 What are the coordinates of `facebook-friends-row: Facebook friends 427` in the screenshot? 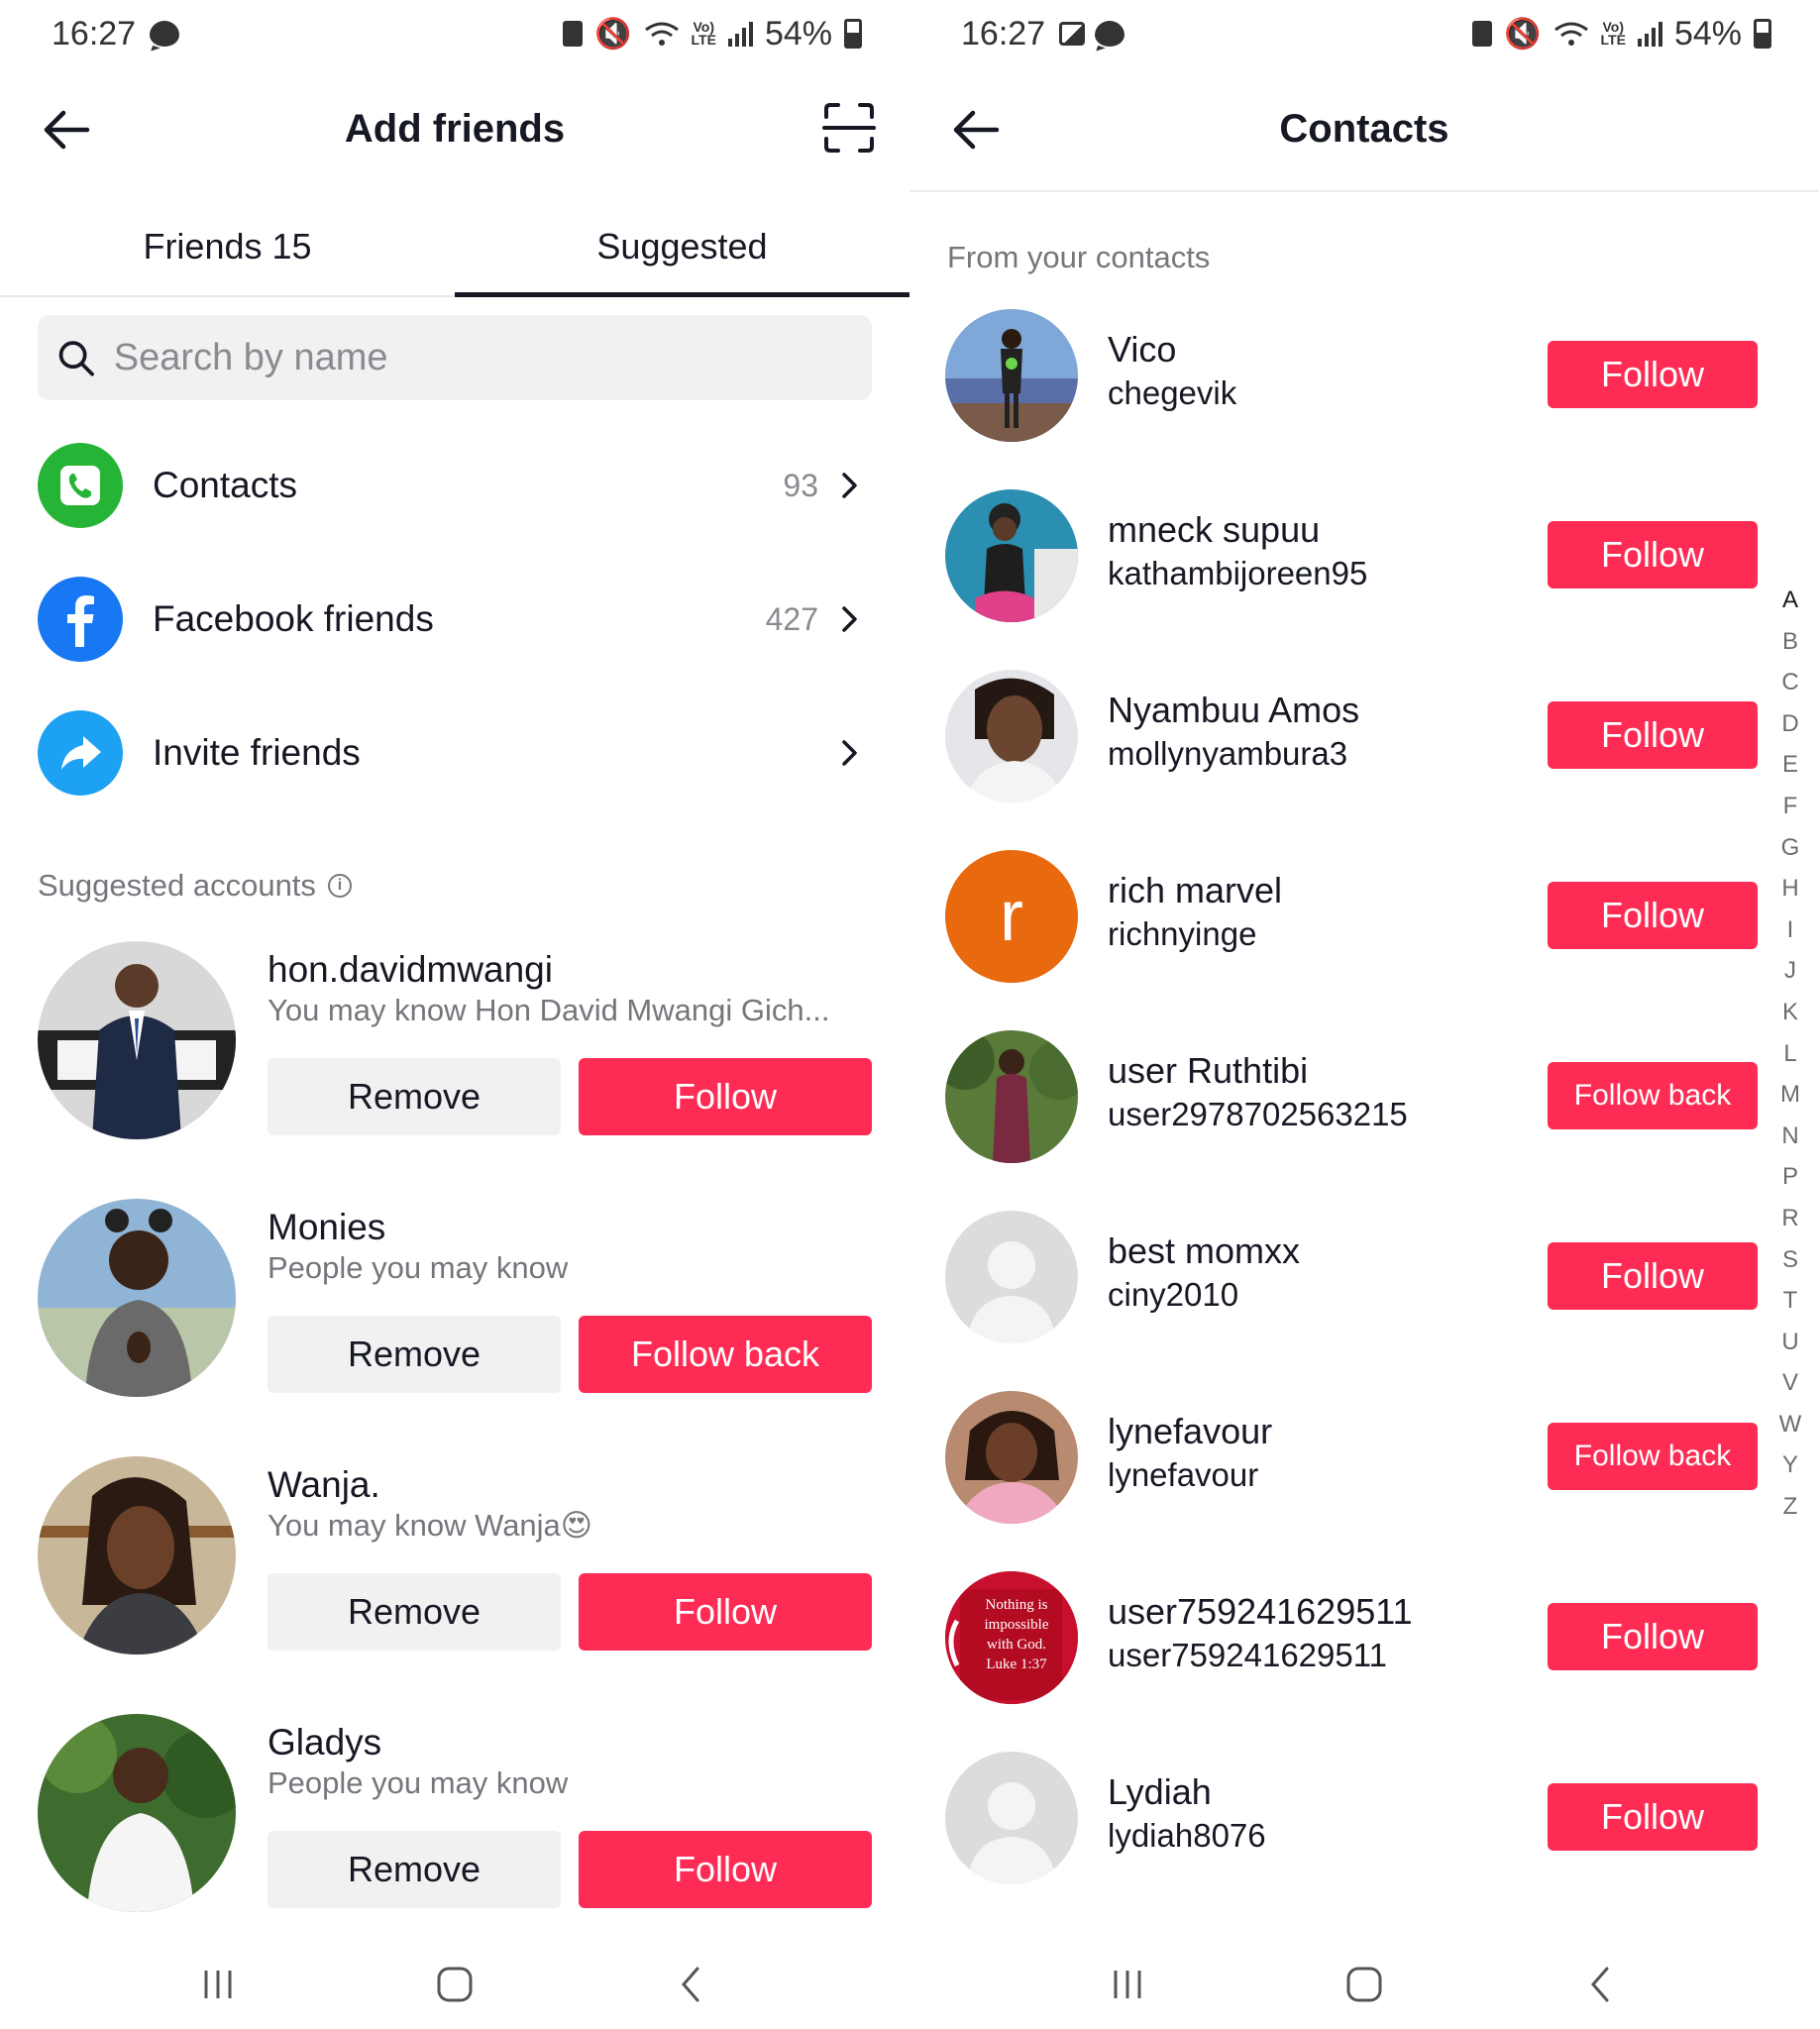 It's located at (455, 619).